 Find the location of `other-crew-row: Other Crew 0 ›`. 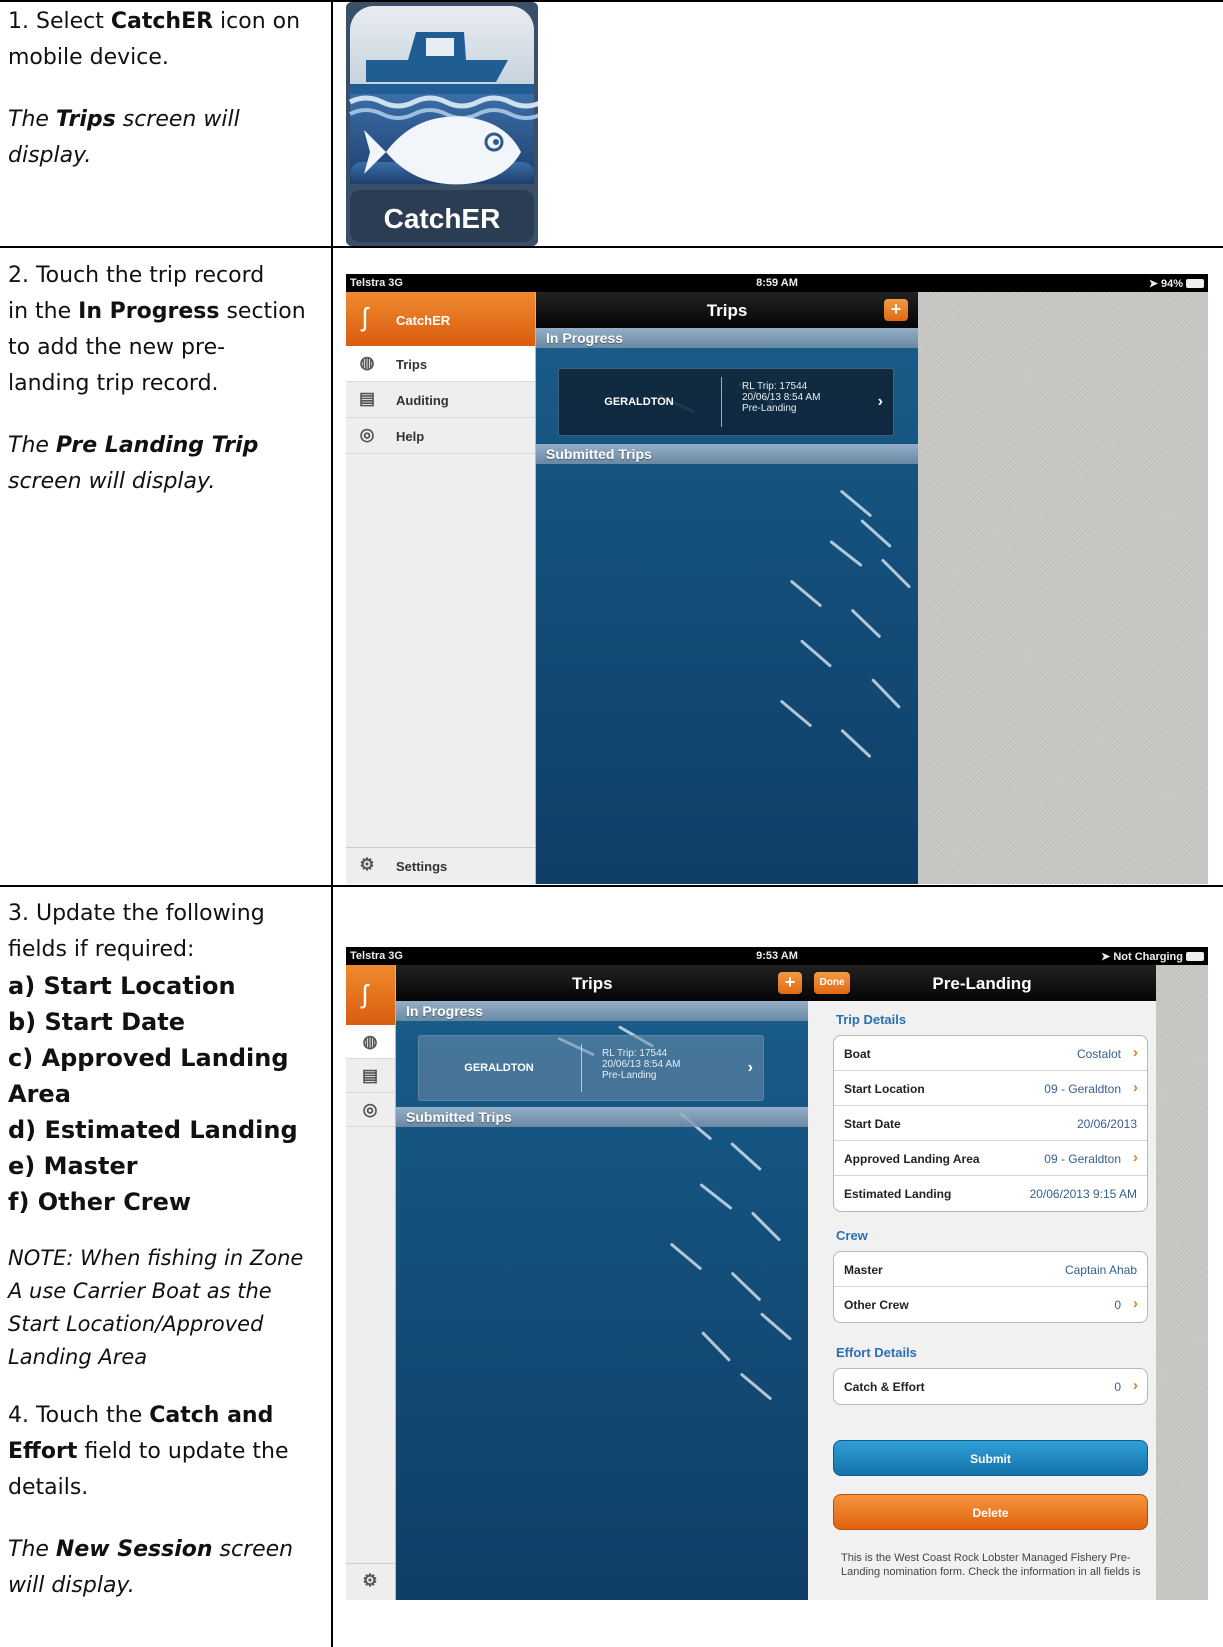

other-crew-row: Other Crew 0 › is located at coordinates (990, 1304).